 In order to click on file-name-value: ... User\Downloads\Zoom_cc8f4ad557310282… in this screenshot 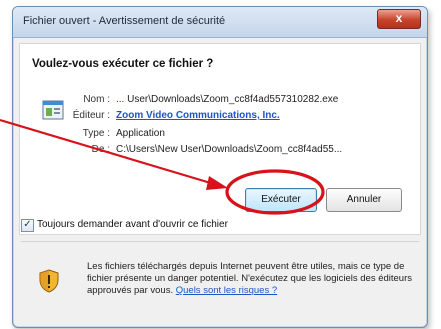, I will do `click(227, 99)`.